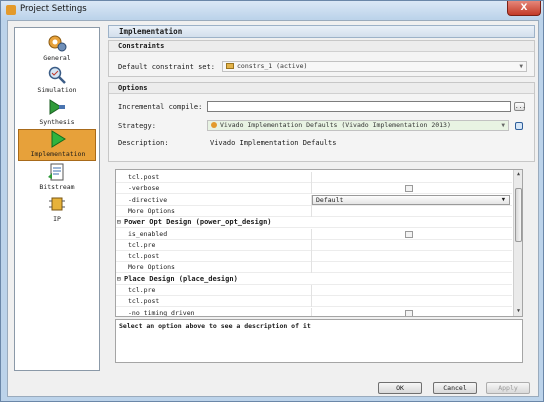 The width and height of the screenshot is (544, 402). I want to click on app-icon, so click(11, 10).